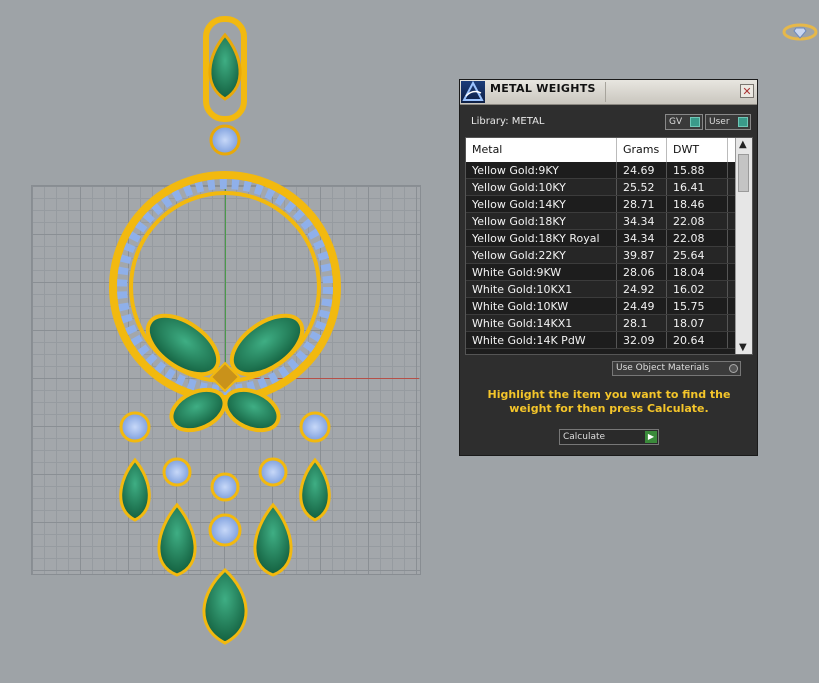 The width and height of the screenshot is (819, 683). Describe the element at coordinates (743, 347) in the screenshot. I see `scroll-down-icon: ▼` at that location.